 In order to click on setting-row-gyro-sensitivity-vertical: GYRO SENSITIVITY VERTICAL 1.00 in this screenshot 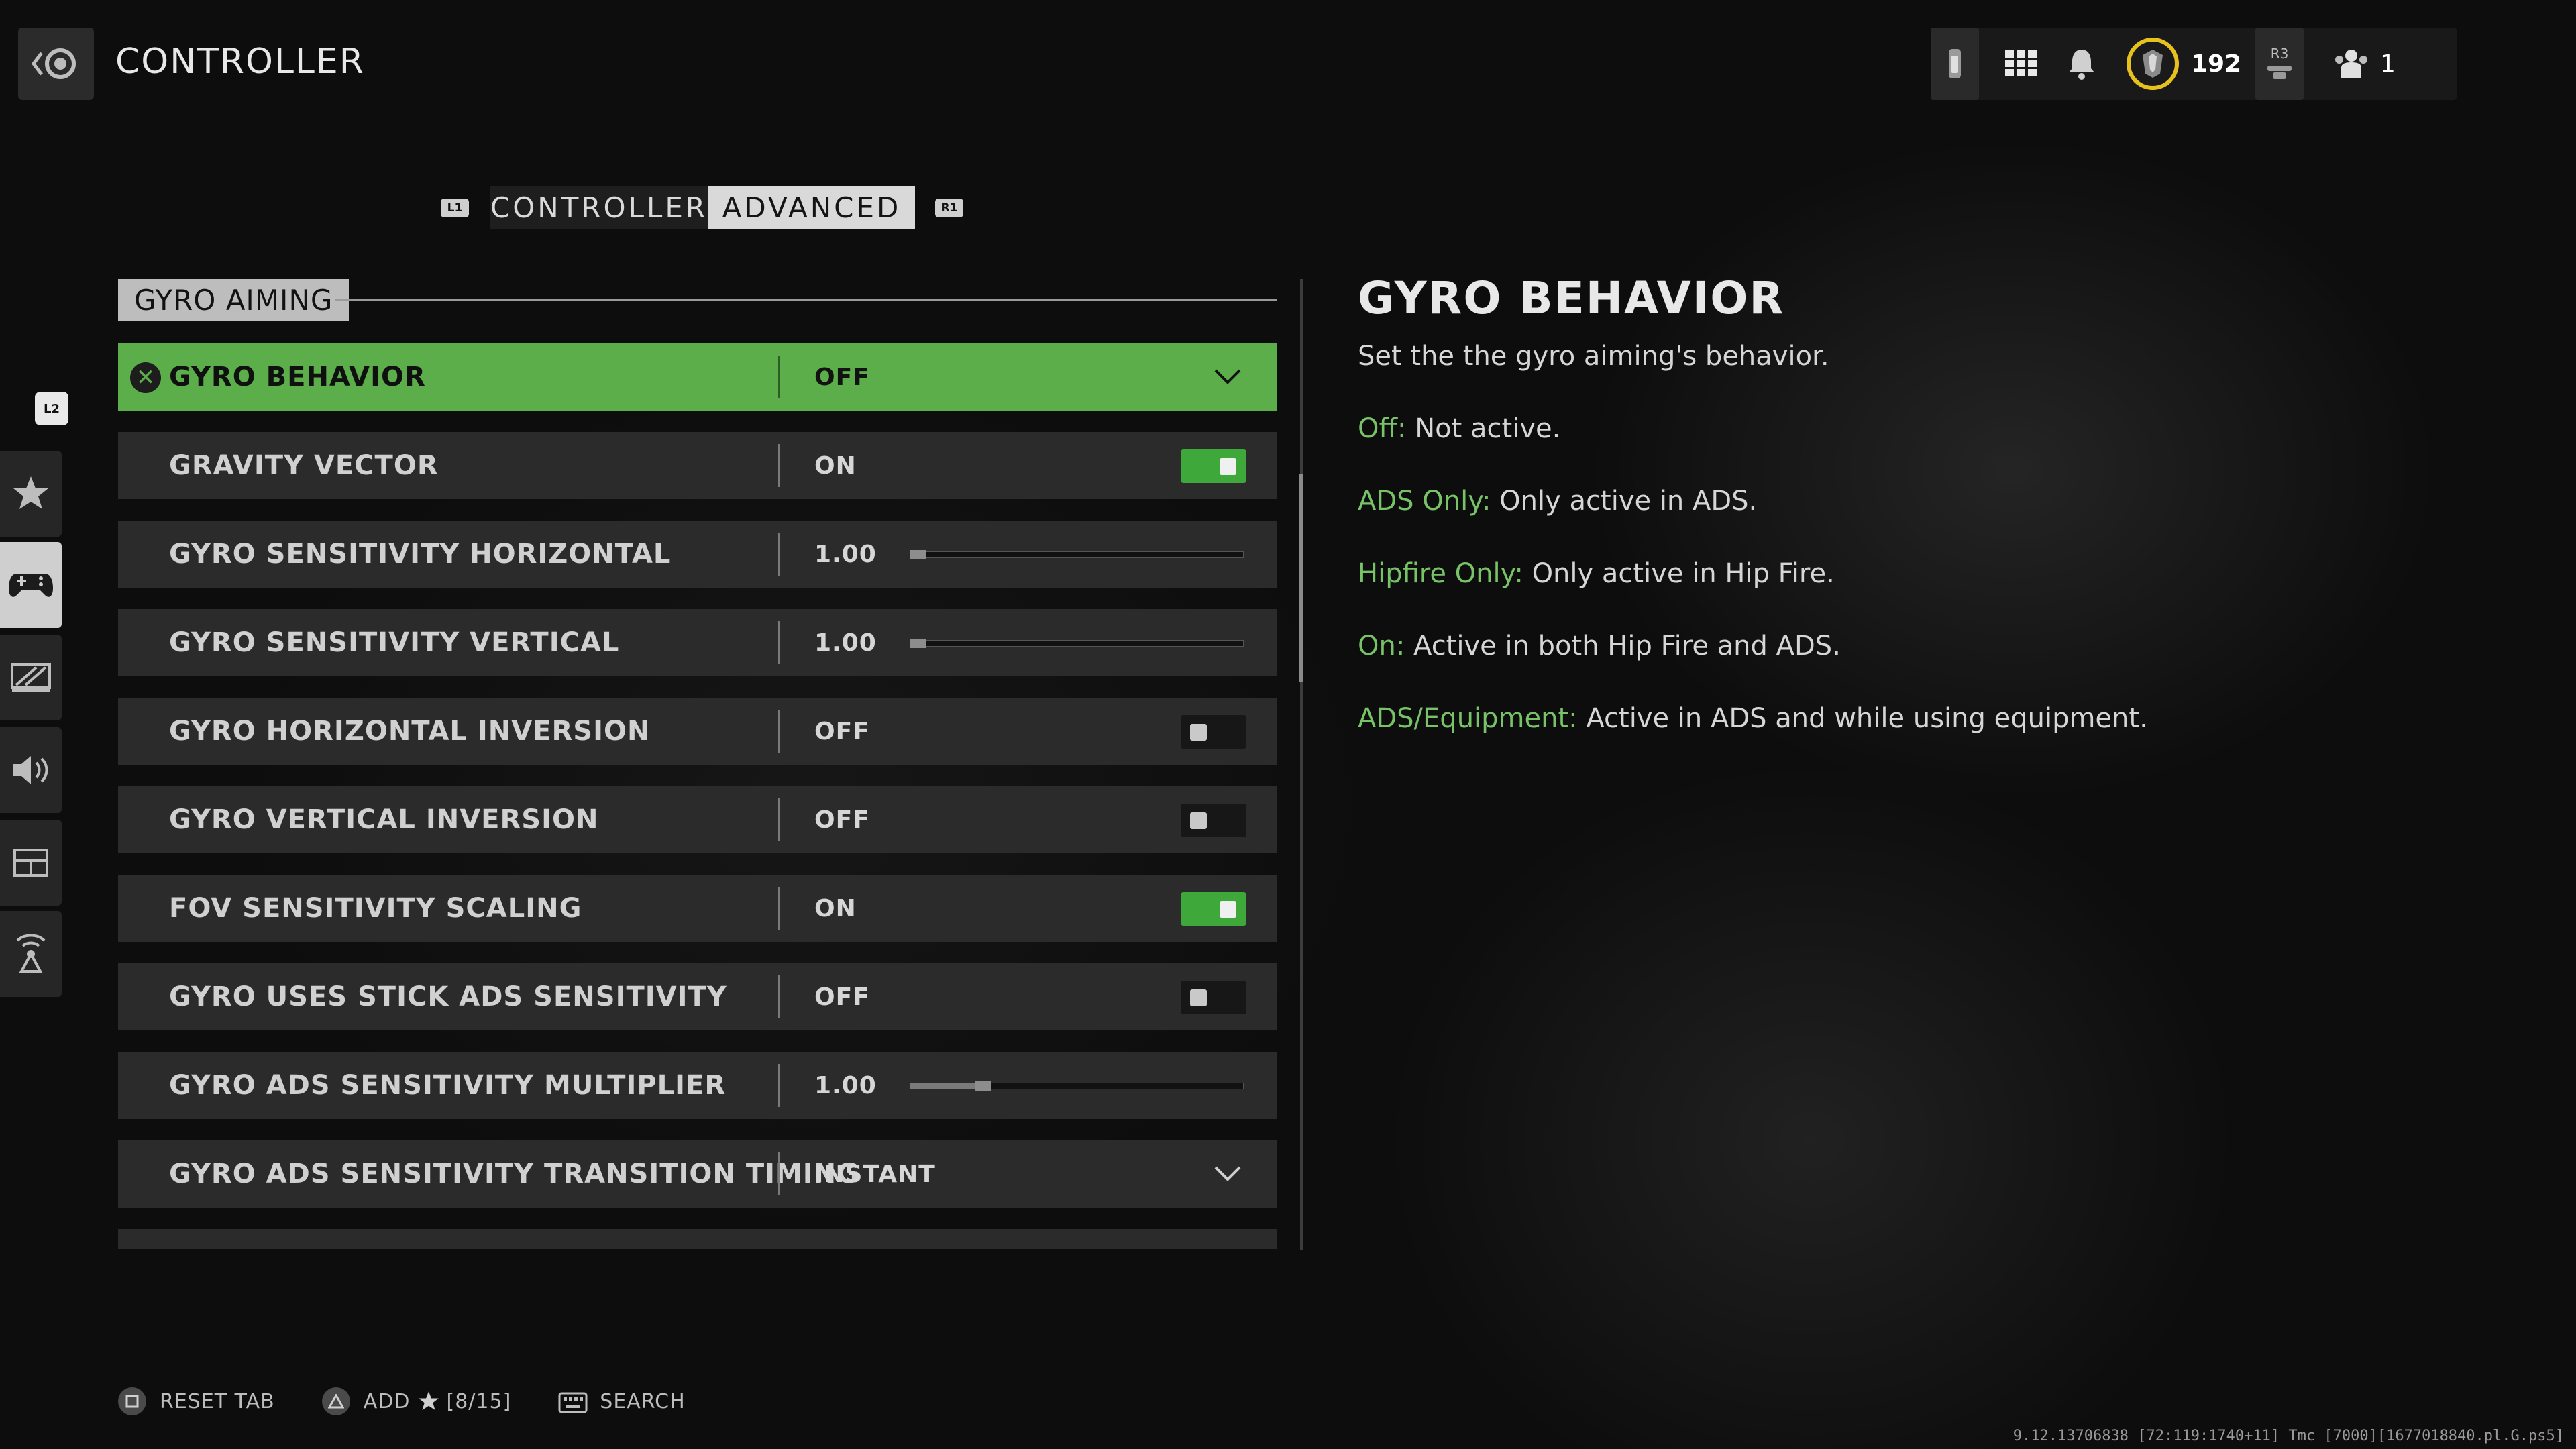, I will do `click(697, 642)`.